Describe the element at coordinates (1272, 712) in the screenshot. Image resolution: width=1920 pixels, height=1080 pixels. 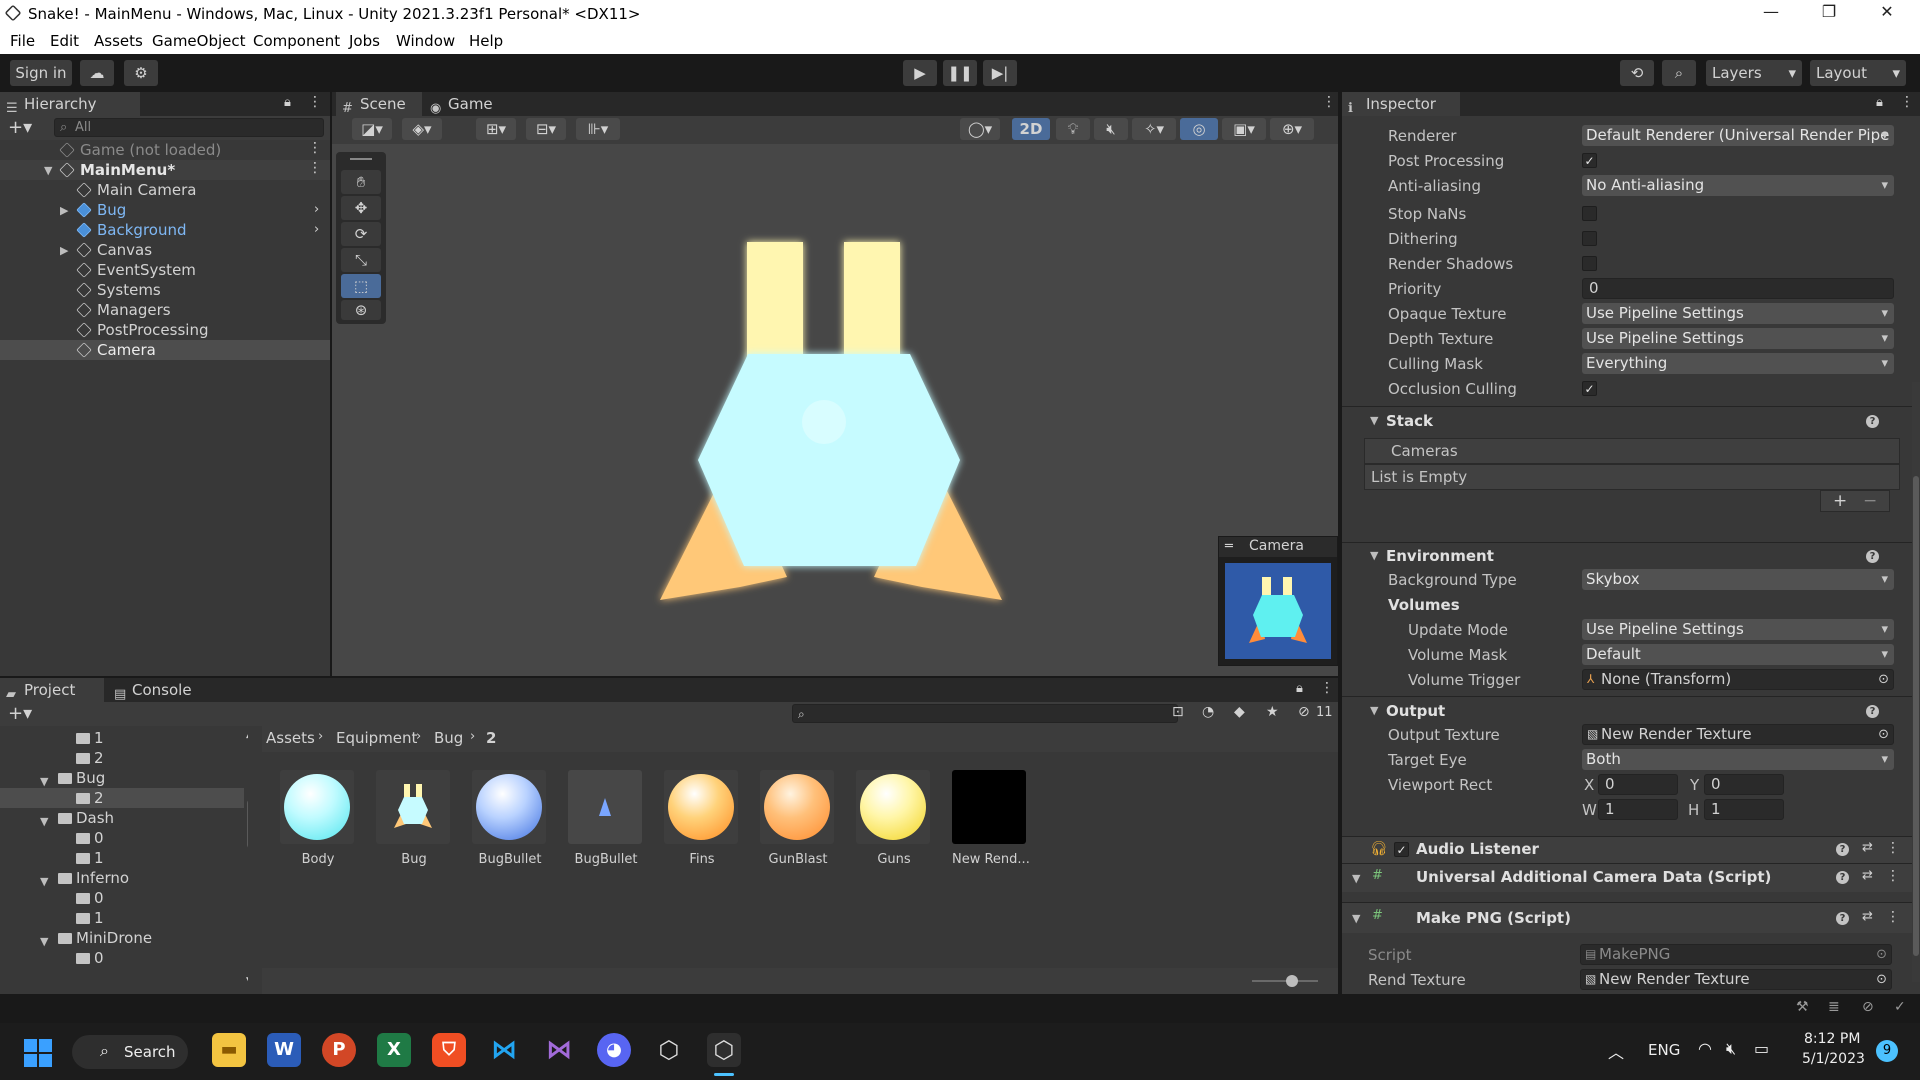
I see `star-icon: ★` at that location.